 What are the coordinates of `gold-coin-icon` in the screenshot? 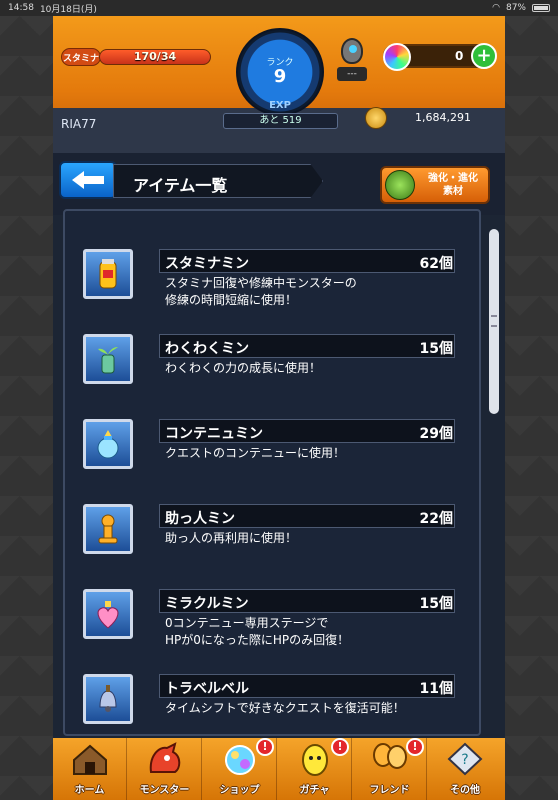 It's located at (376, 118).